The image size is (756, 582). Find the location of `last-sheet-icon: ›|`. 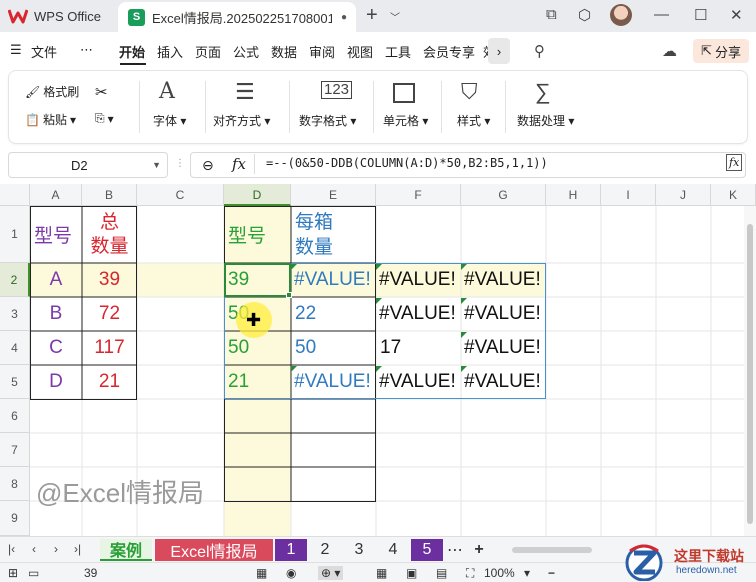

last-sheet-icon: ›| is located at coordinates (77, 549).